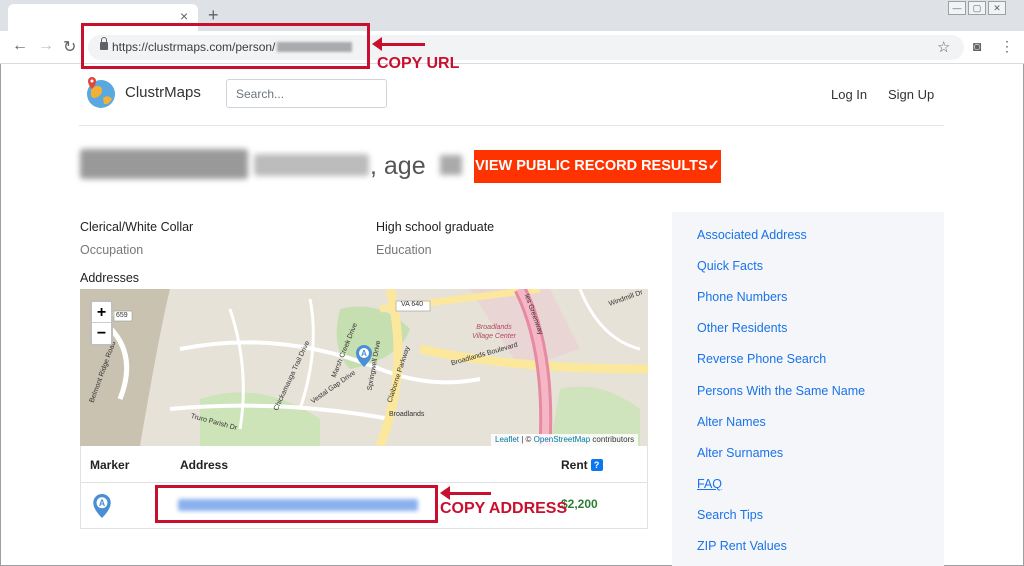  Describe the element at coordinates (997, 8) in the screenshot. I see `close-window-icon: ✕` at that location.